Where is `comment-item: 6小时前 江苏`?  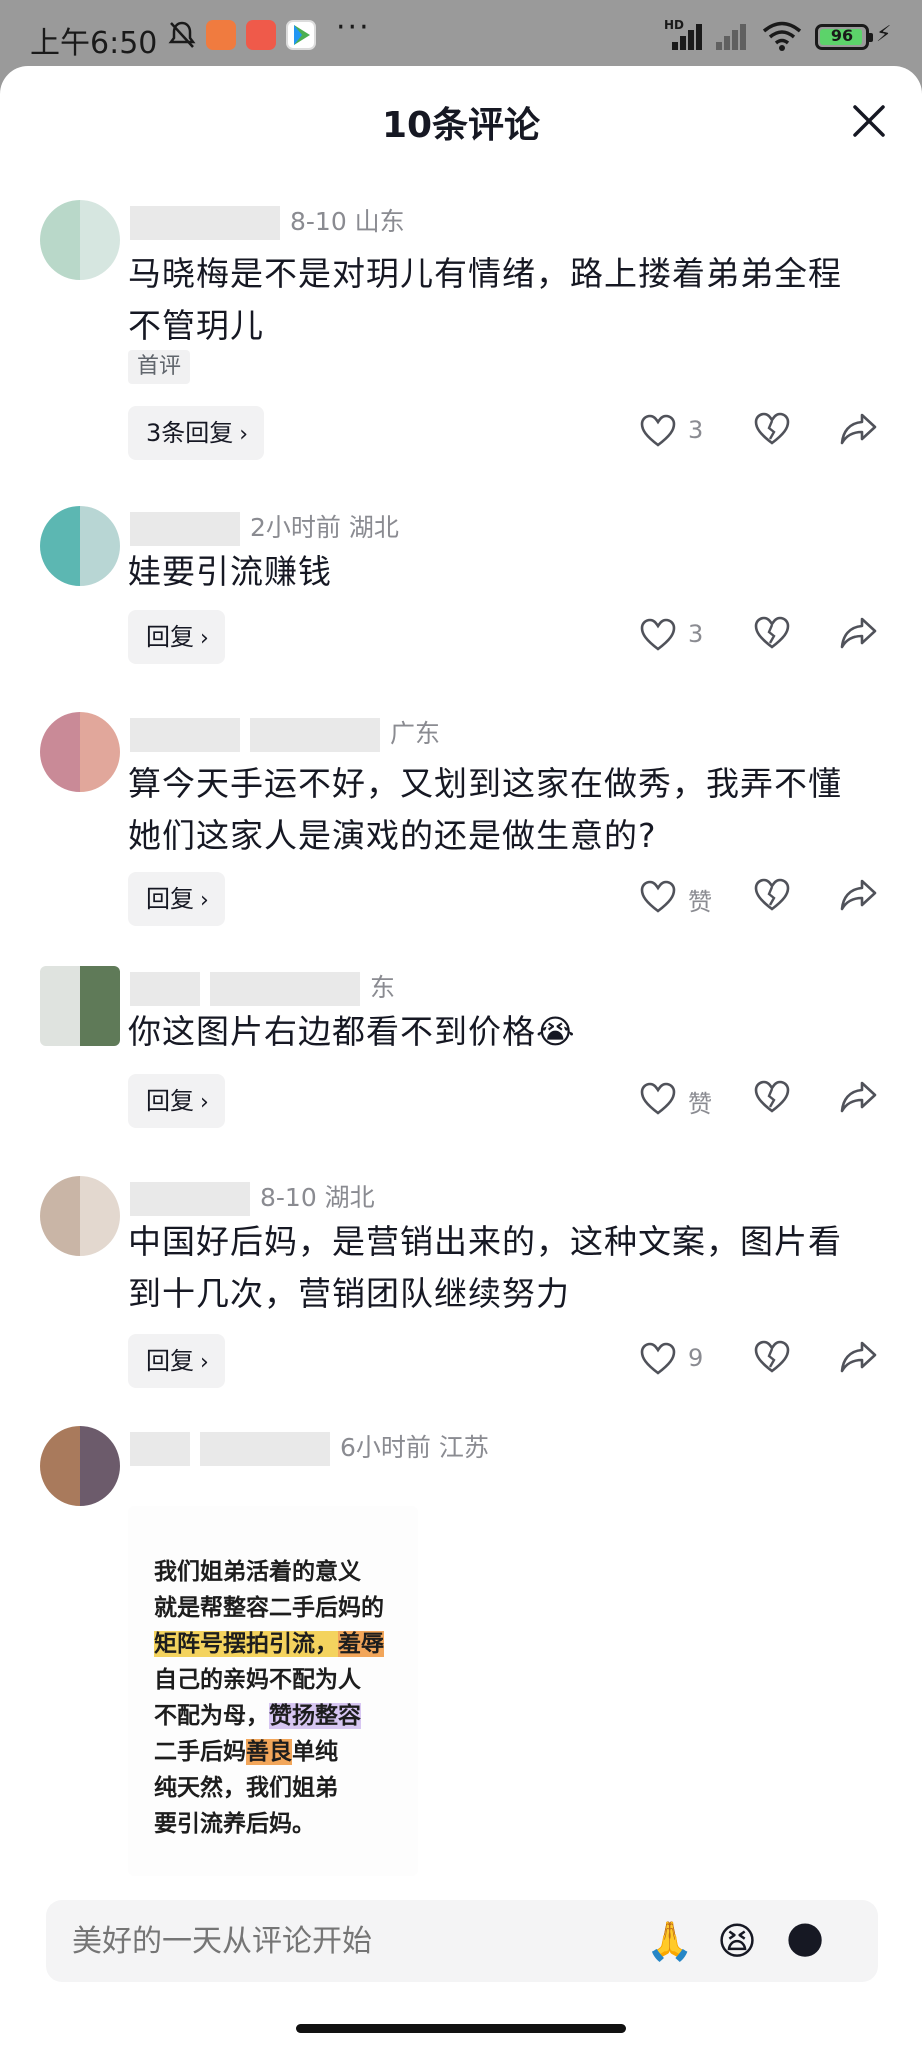
comment-item: 6小时前 江苏 is located at coordinates (461, 1466).